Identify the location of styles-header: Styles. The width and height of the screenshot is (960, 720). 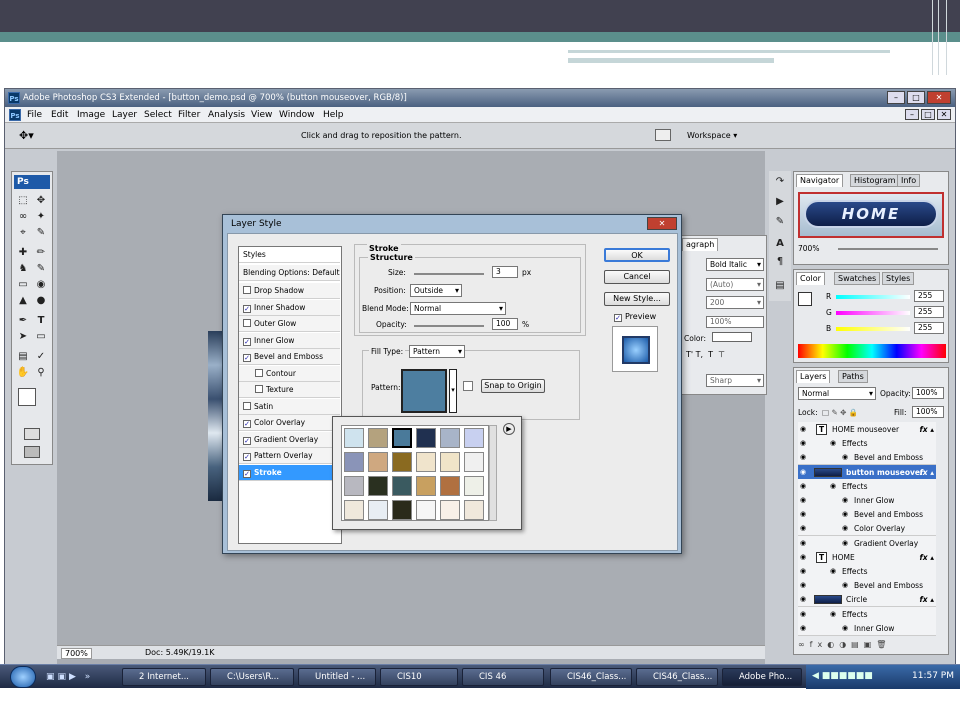
(289, 255).